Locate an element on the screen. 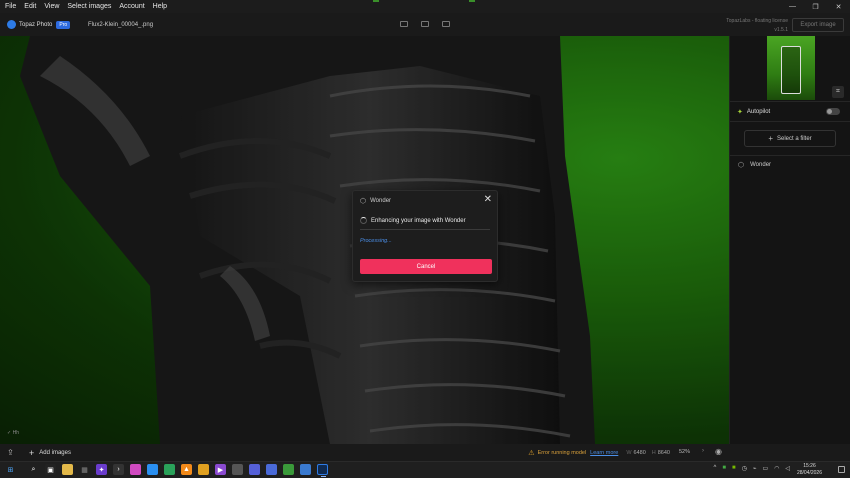 The width and height of the screenshot is (850, 478). app-name: Topaz Photo is located at coordinates (36, 24).